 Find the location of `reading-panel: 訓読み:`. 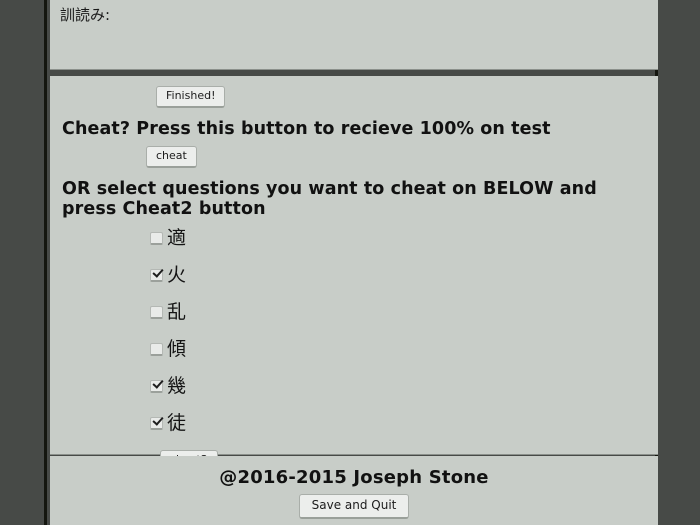

reading-panel: 訓読み: is located at coordinates (354, 35).